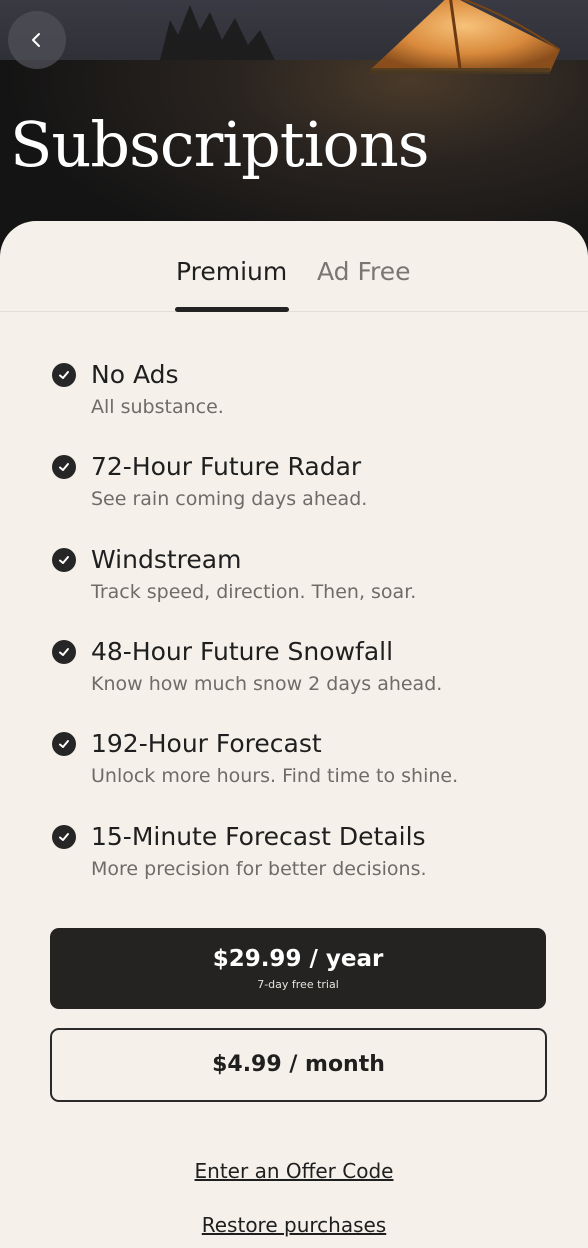 The height and width of the screenshot is (1248, 588). What do you see at coordinates (166, 559) in the screenshot?
I see `feature-title: Windstream` at bounding box center [166, 559].